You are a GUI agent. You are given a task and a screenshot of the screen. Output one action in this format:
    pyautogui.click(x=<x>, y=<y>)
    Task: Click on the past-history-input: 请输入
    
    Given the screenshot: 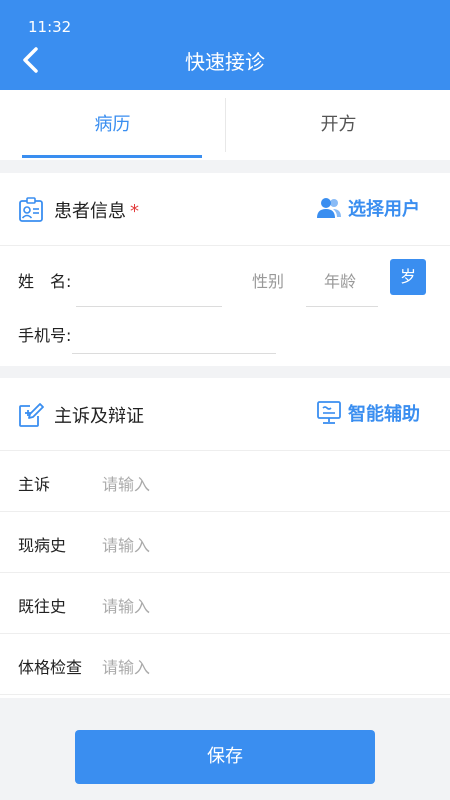 What is the action you would take?
    pyautogui.click(x=126, y=605)
    